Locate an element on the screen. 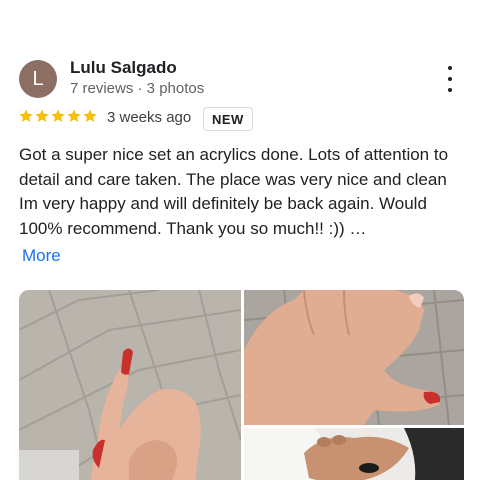  more-vert-icon is located at coordinates (450, 79).